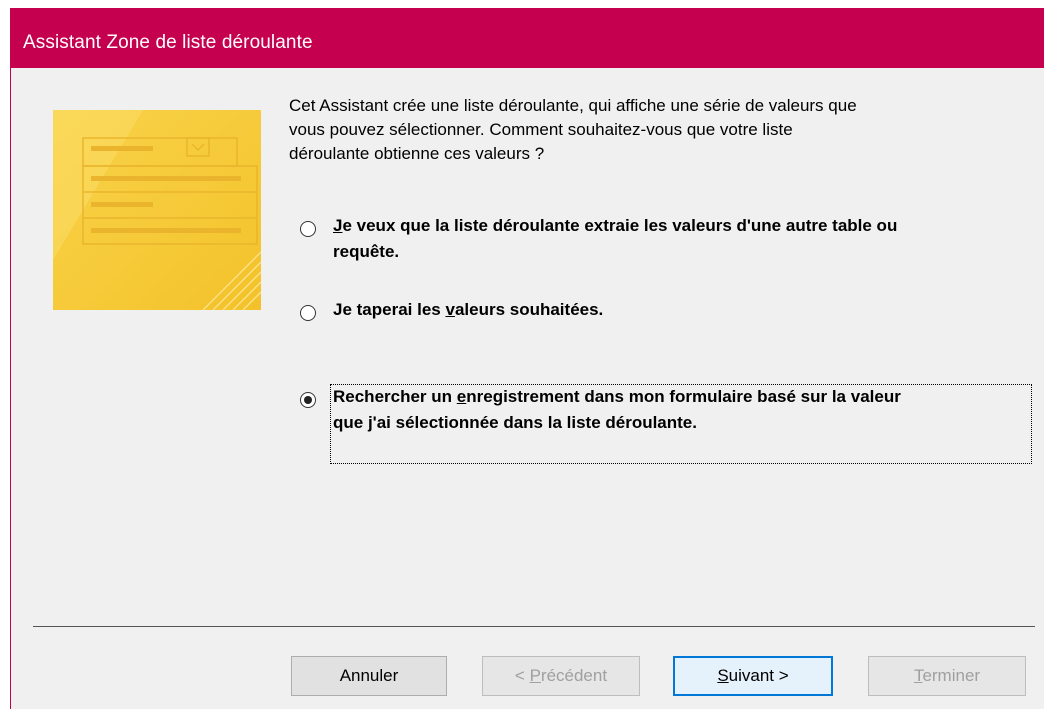 The image size is (1044, 709). I want to click on option-type-values-label: Je taperai les valeurs souhaitées., so click(468, 310).